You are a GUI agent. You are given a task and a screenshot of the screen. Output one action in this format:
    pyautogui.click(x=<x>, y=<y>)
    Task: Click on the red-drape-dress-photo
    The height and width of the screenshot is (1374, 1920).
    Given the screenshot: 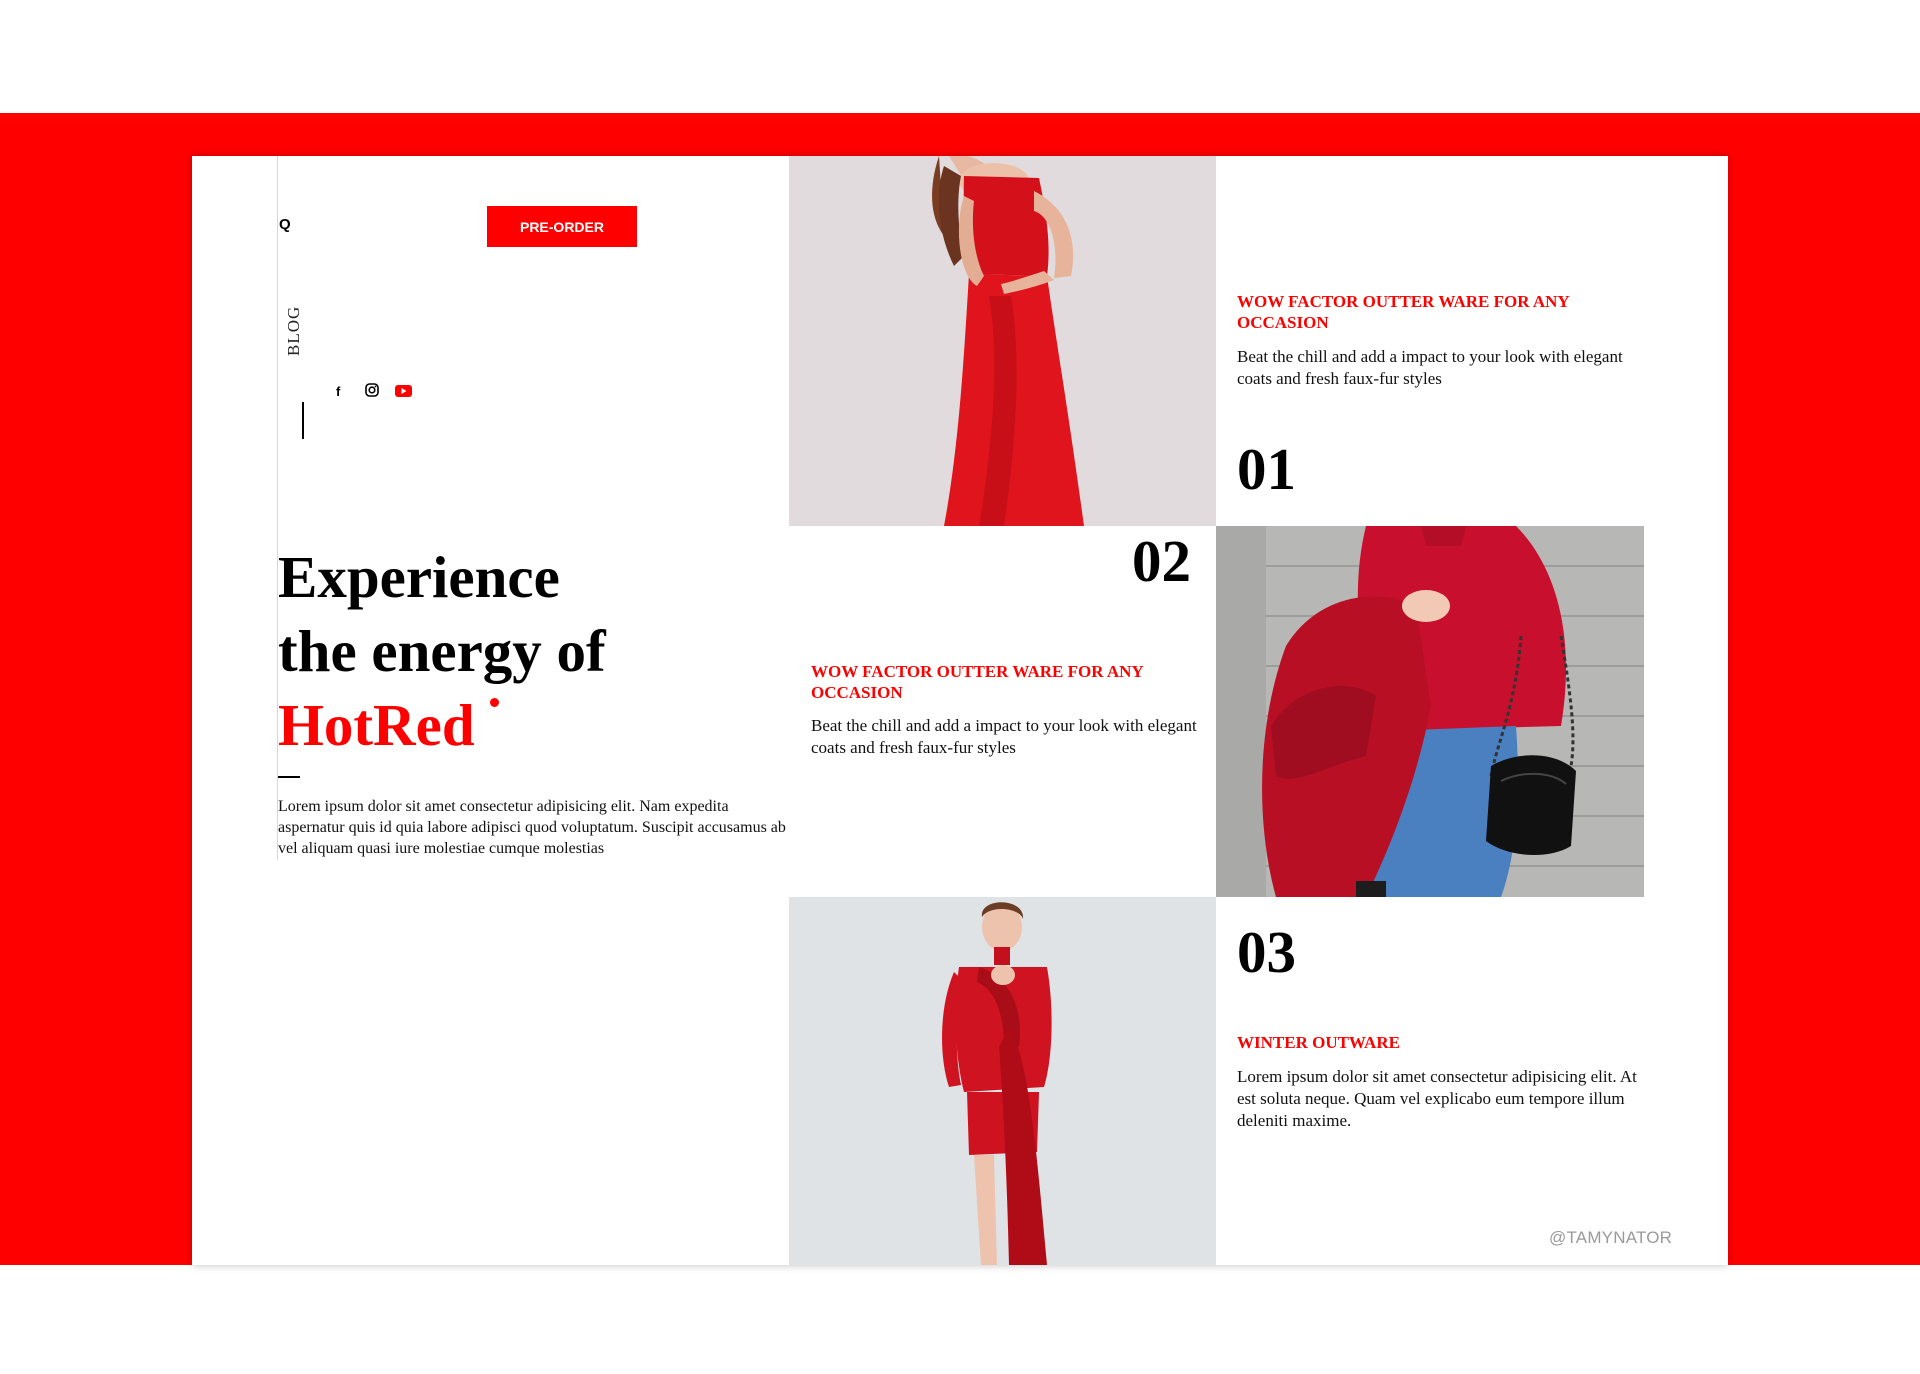 What is the action you would take?
    pyautogui.click(x=1002, y=1081)
    